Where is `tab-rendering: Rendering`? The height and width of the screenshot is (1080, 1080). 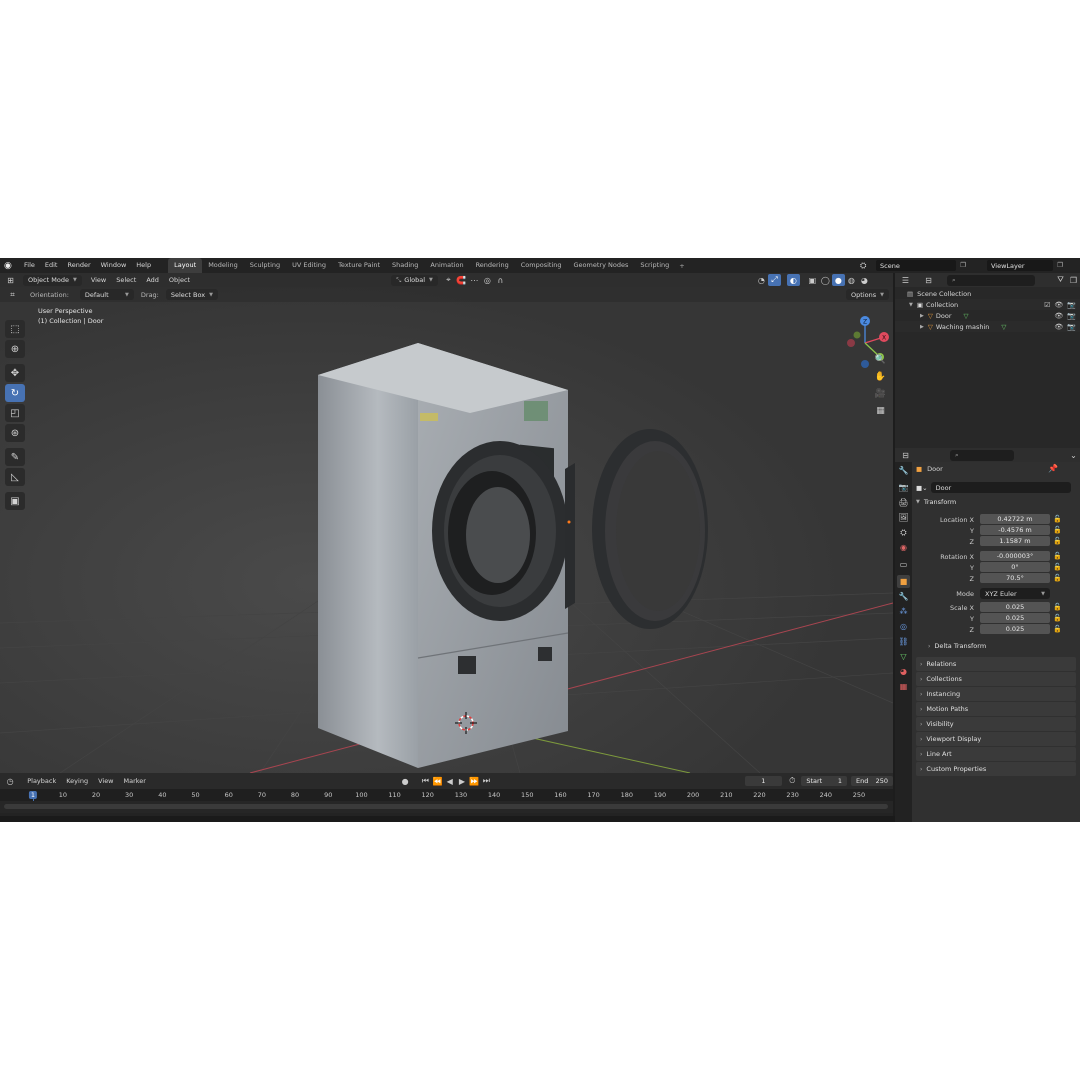
tab-rendering: Rendering is located at coordinates (492, 265).